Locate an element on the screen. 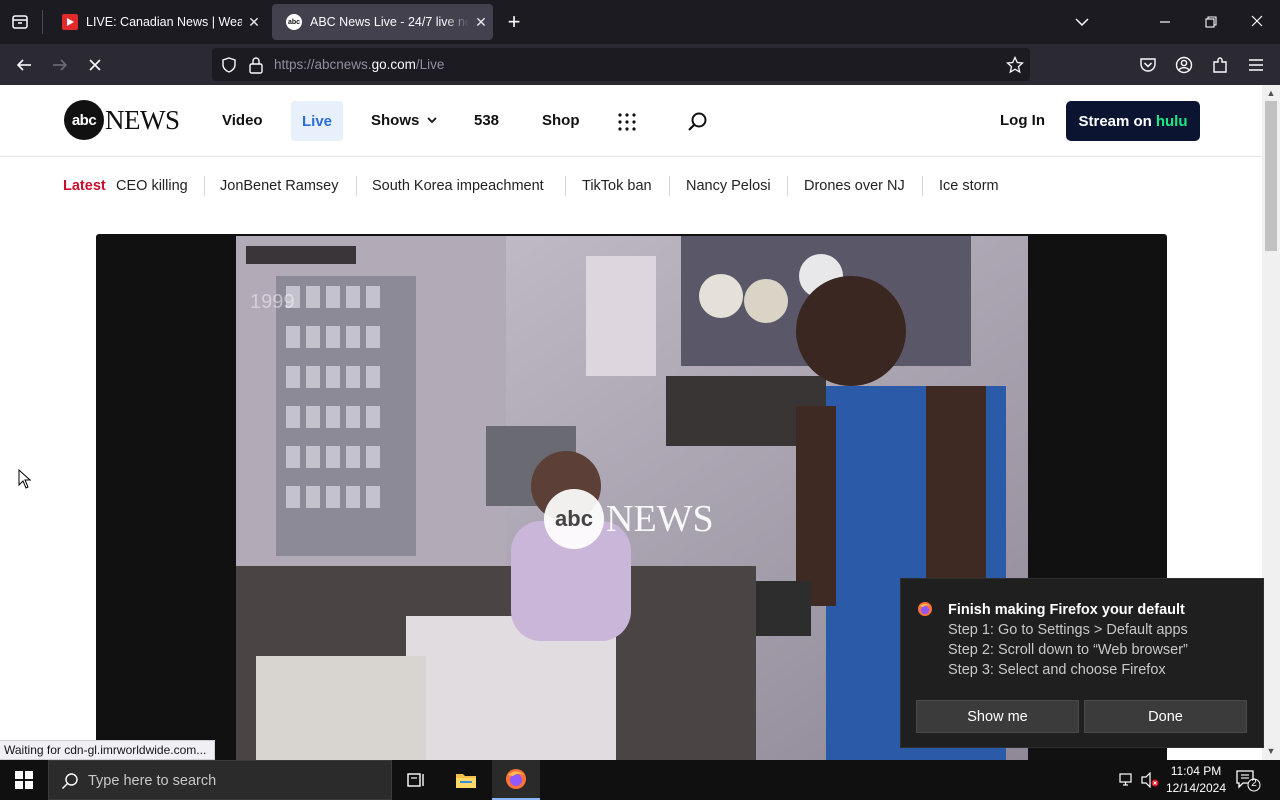  logo-word: NEWS is located at coordinates (142, 119).